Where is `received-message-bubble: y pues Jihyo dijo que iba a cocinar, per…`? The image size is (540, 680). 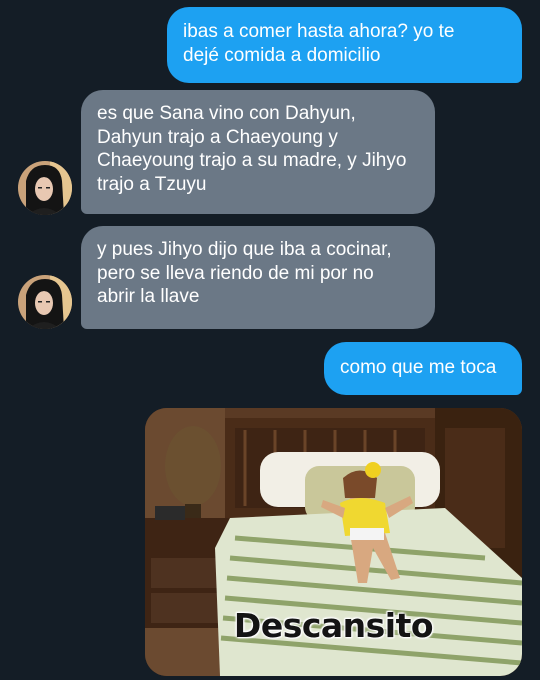
received-message-bubble: y pues Jihyo dijo que iba a cocinar, per… is located at coordinates (258, 277).